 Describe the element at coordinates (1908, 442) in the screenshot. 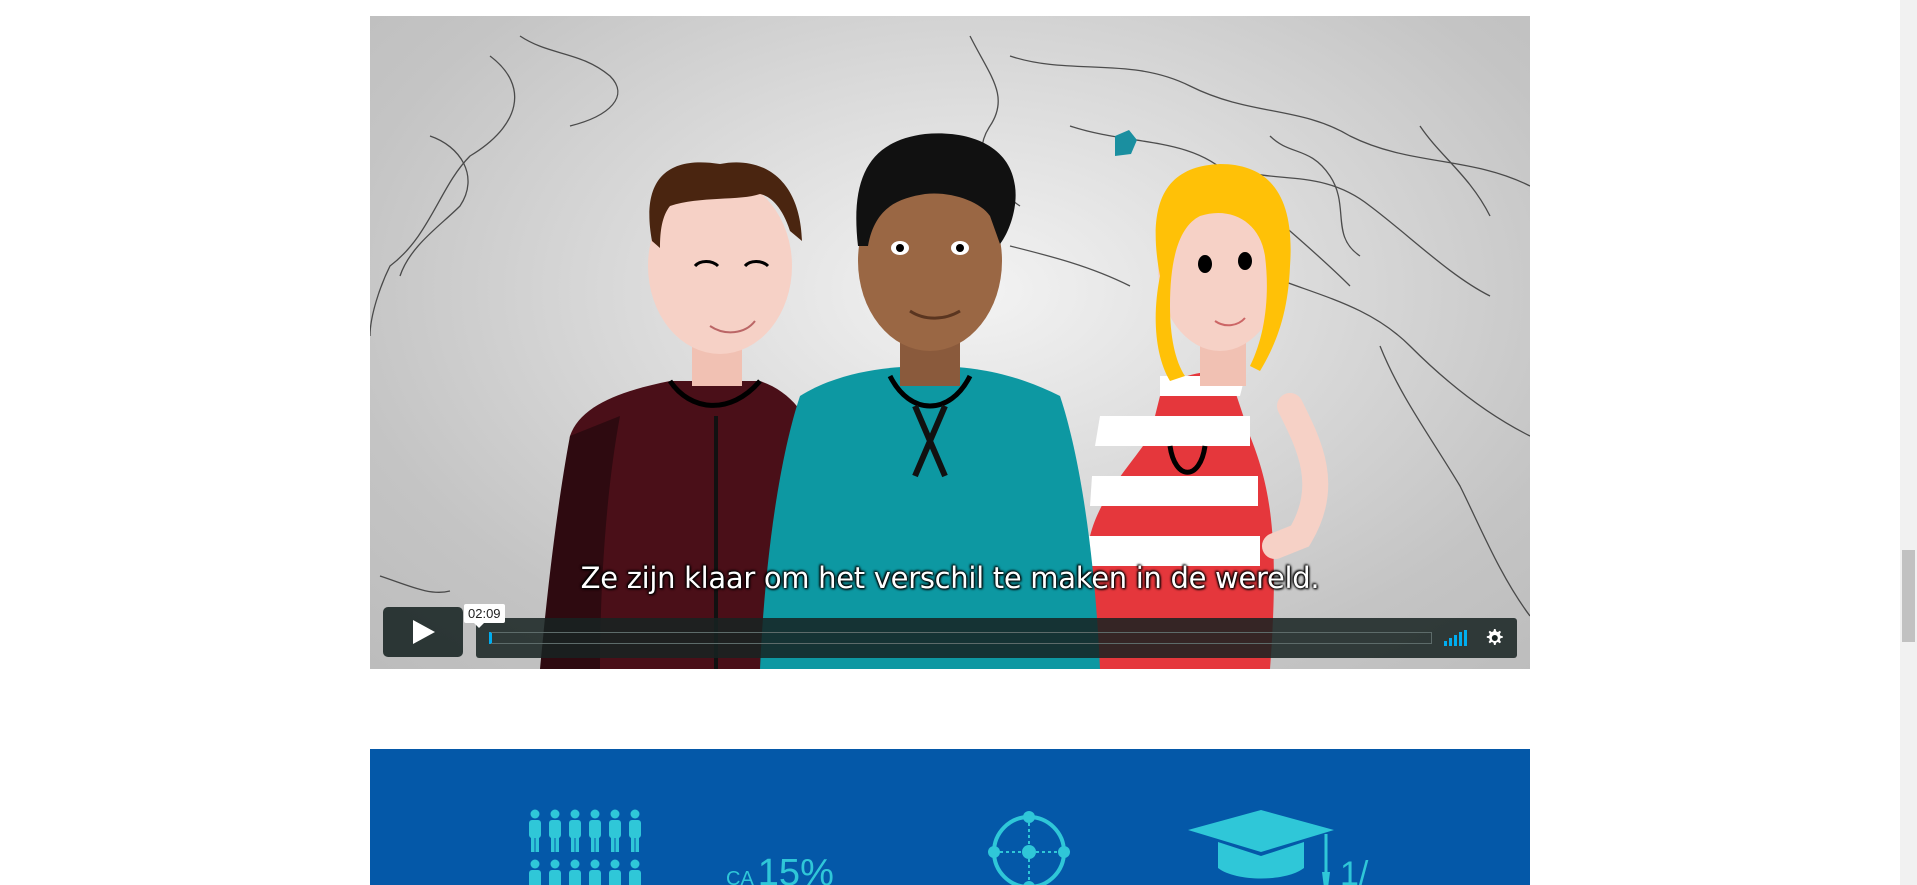

I see `page-scrollbar` at that location.